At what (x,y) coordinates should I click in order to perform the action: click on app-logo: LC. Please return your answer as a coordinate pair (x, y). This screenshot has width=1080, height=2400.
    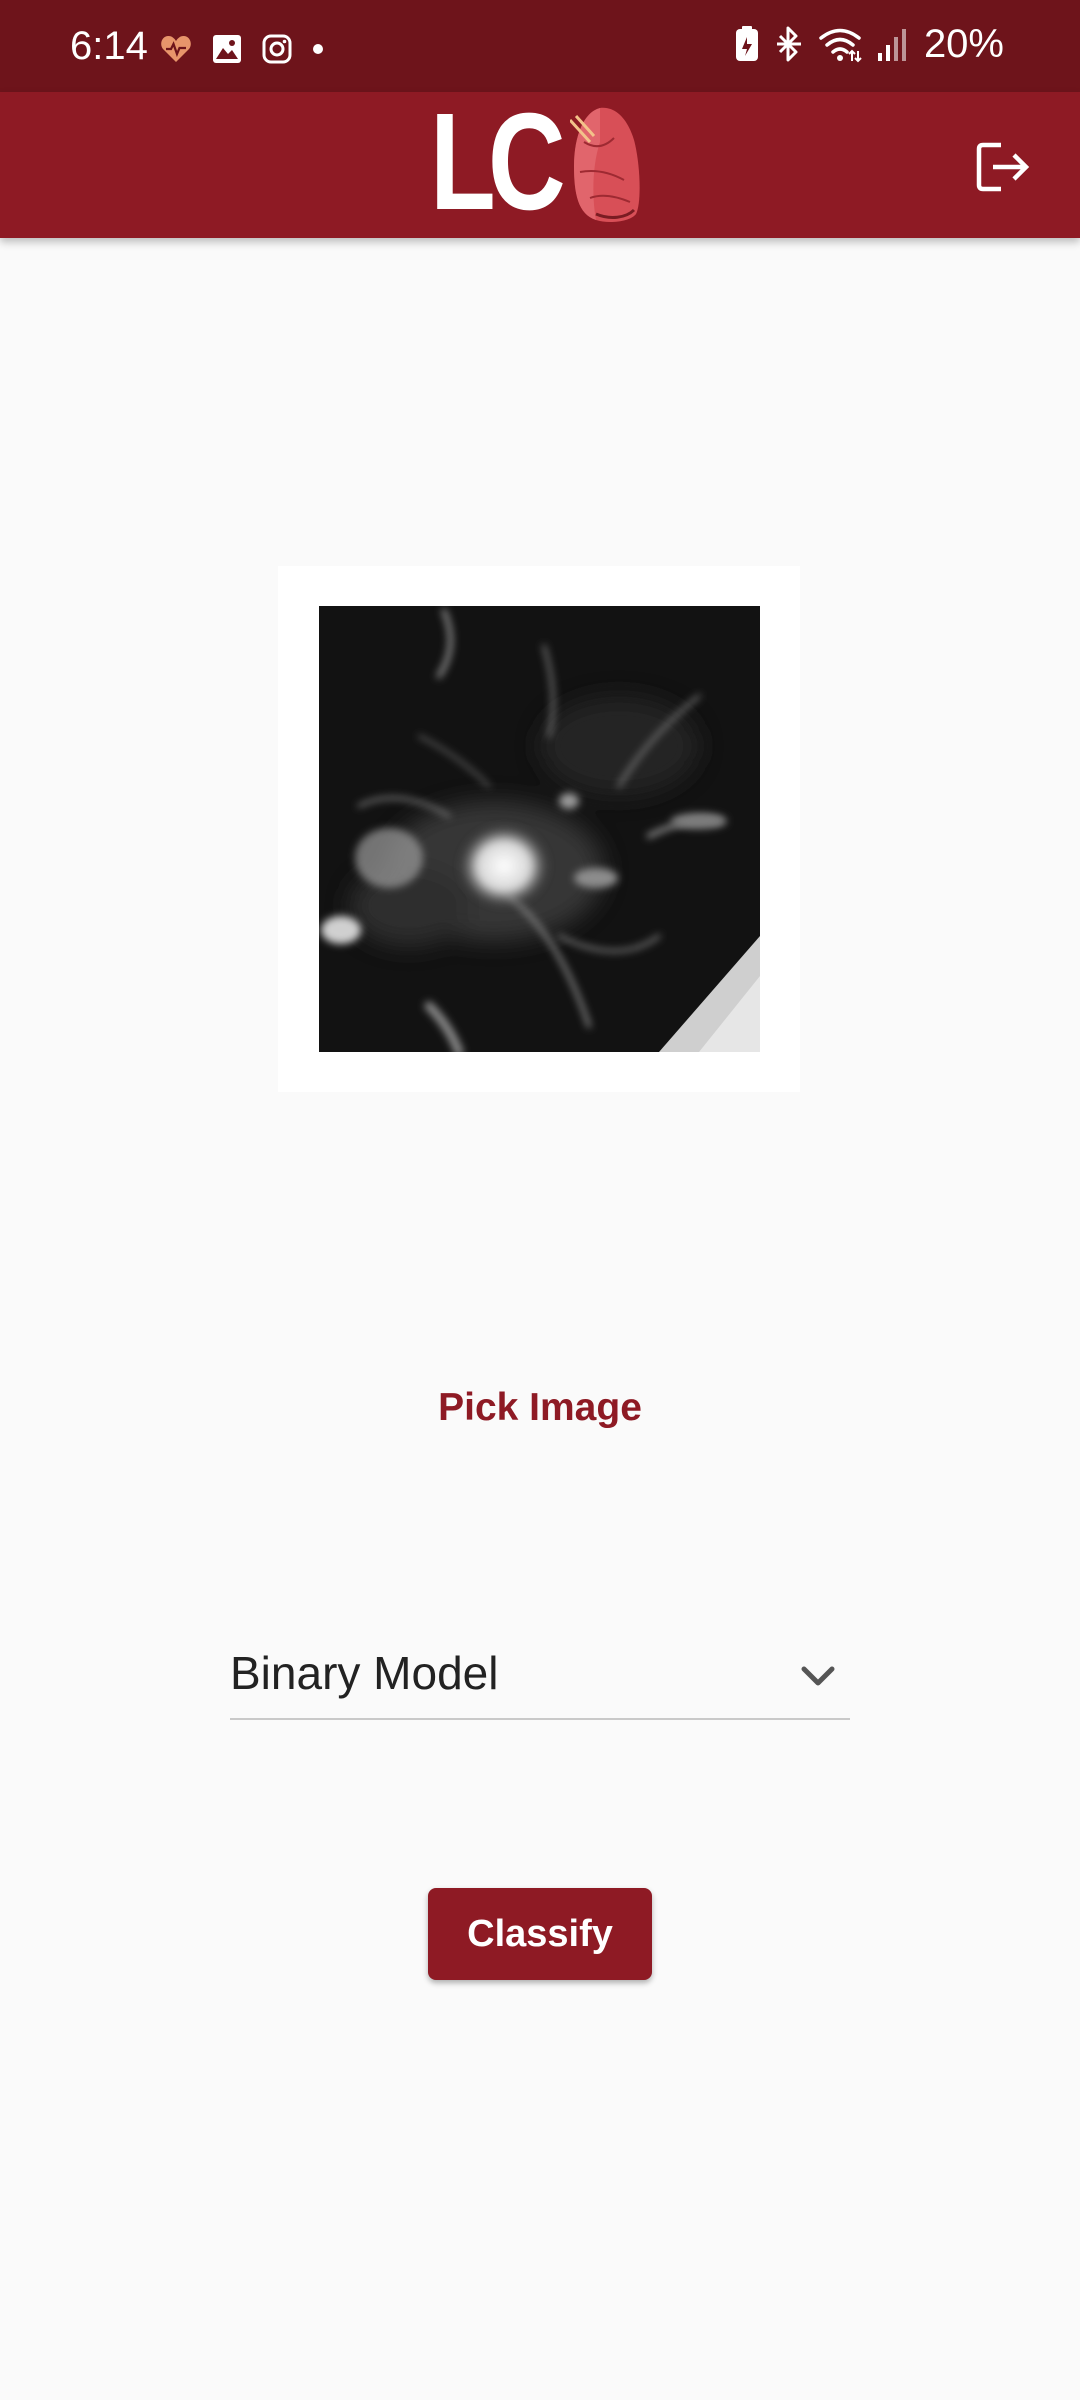
    Looking at the image, I should click on (536, 162).